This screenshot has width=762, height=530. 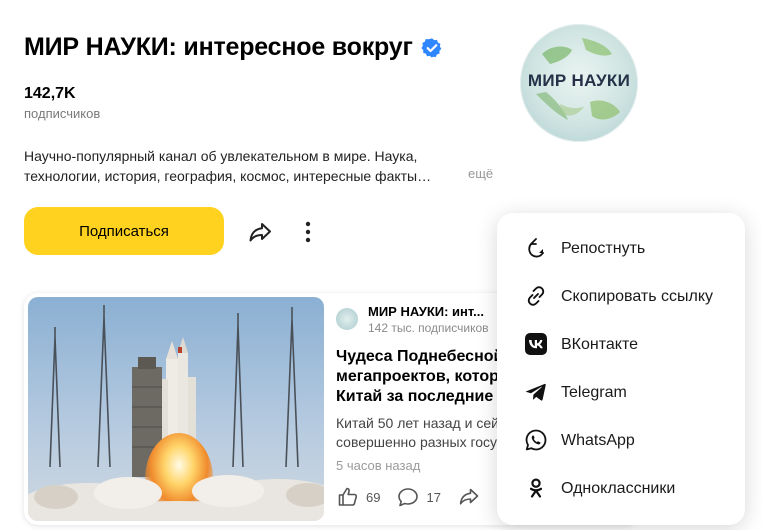 I want to click on channel-name: МИР НАУКИ: интересное вокруг, so click(x=218, y=47).